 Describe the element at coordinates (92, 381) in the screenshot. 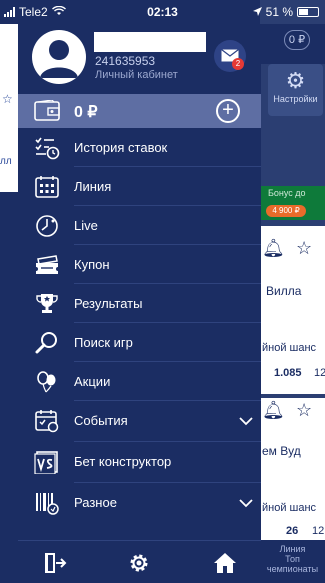

I see `menu-item-label: Акции` at that location.